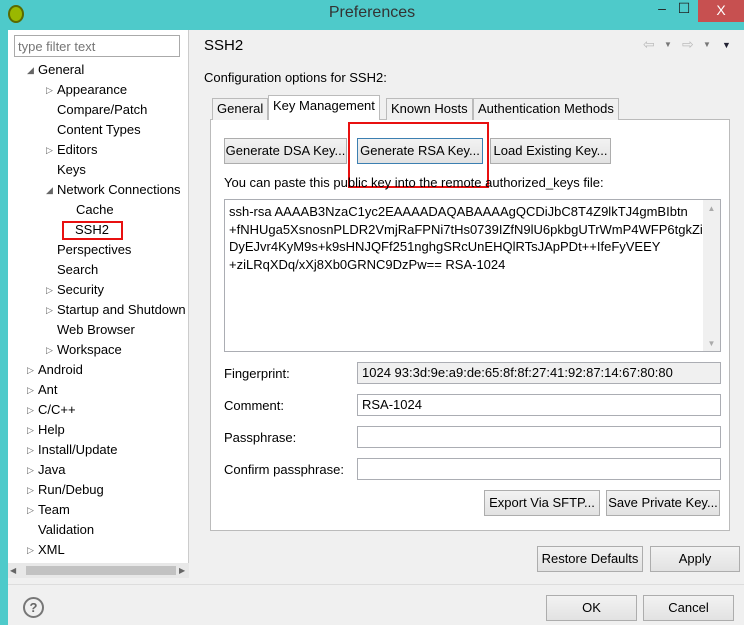  I want to click on page-description: Configuration options for SSH2:, so click(295, 77).